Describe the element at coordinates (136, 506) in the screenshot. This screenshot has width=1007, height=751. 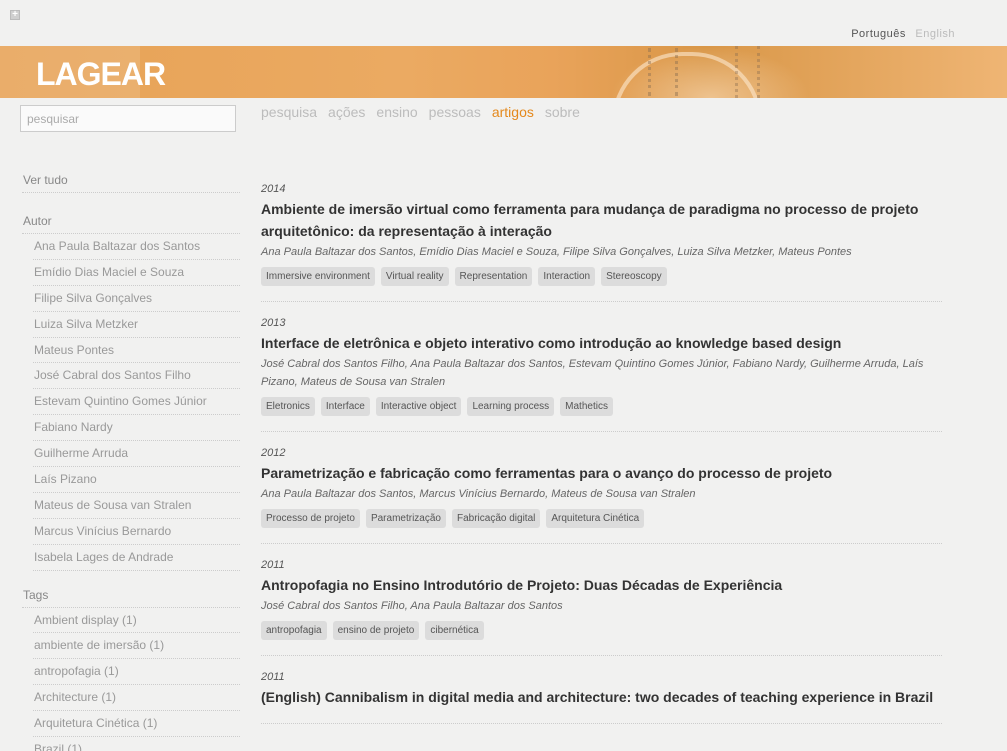
I see `author-filter-item: Mateus de Sousa van Stralen` at that location.